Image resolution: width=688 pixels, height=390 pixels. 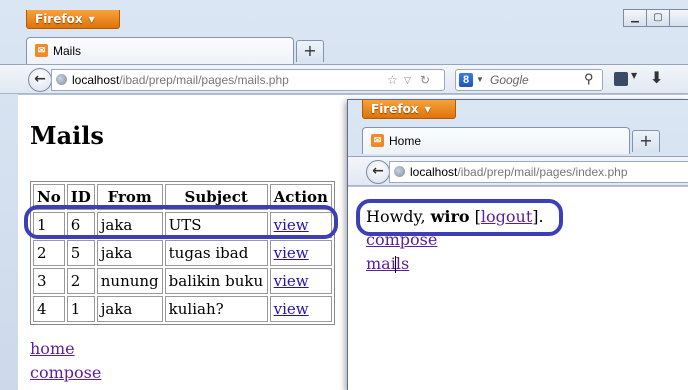 What do you see at coordinates (216, 253) in the screenshot?
I see `cell-subject: tugas ibad` at bounding box center [216, 253].